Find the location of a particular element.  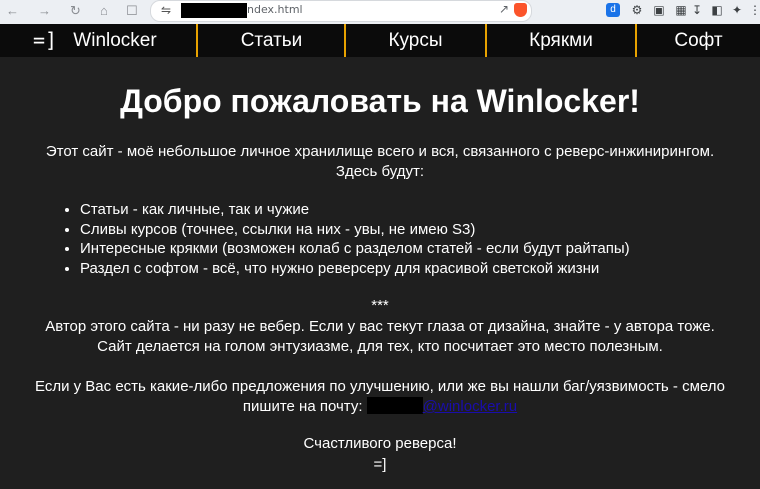

screenshot-extension-icon: ▣ is located at coordinates (659, 10).